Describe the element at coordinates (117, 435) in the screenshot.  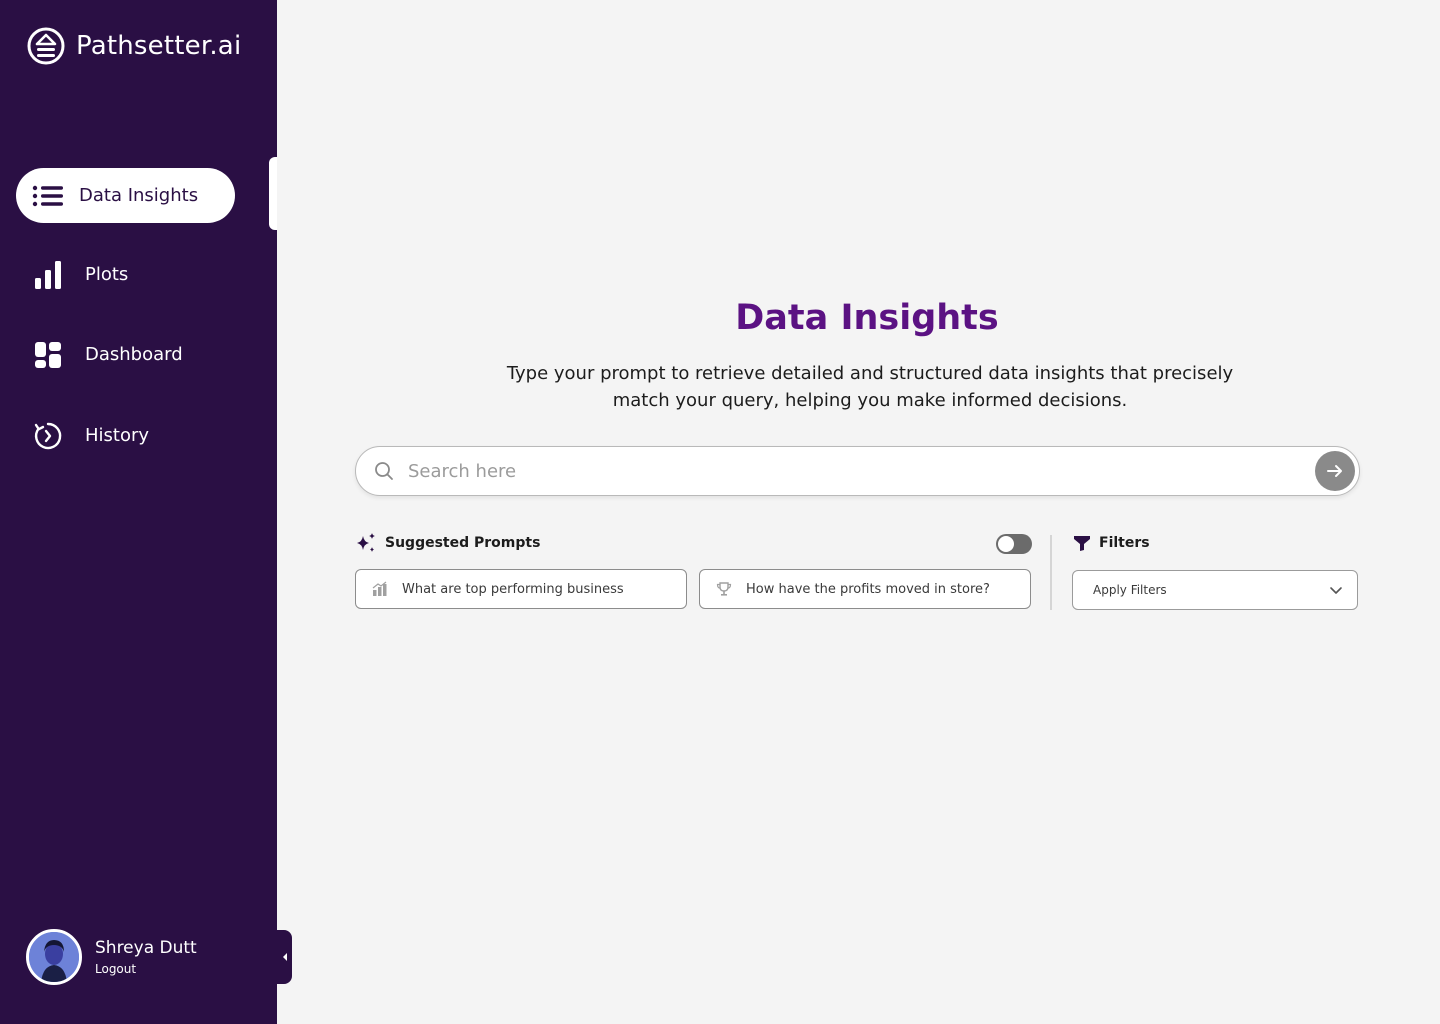
I see `sidebar-item-label: History` at that location.